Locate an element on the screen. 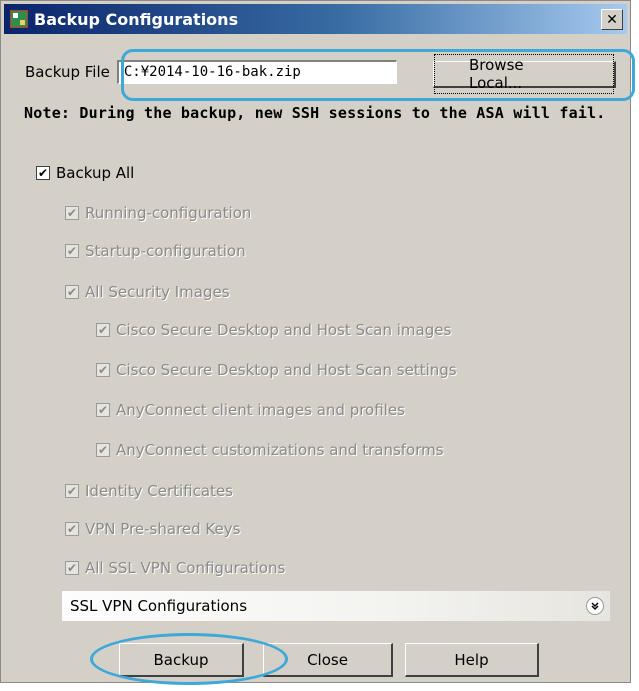  running-config-option: ✔ Running-configuration is located at coordinates (158, 213).